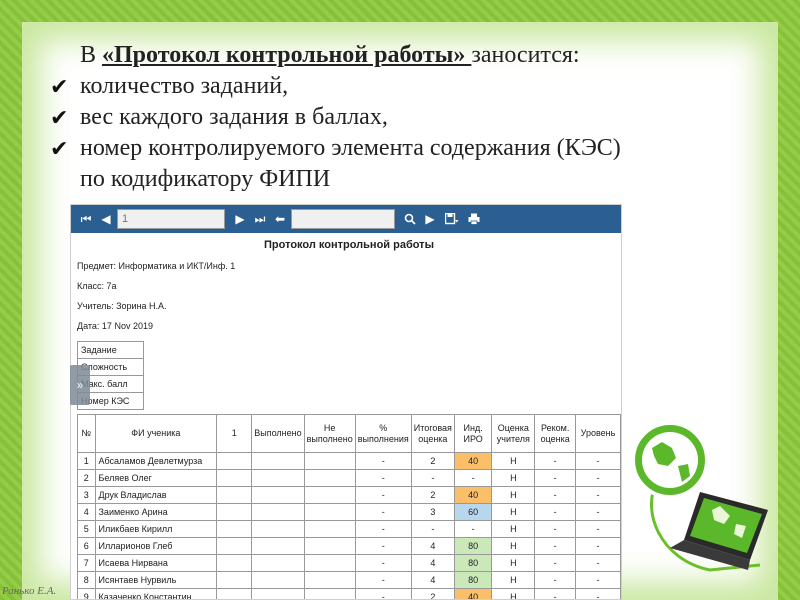  Describe the element at coordinates (86, 219) in the screenshot. I see `first-page-icon: ⏮` at that location.